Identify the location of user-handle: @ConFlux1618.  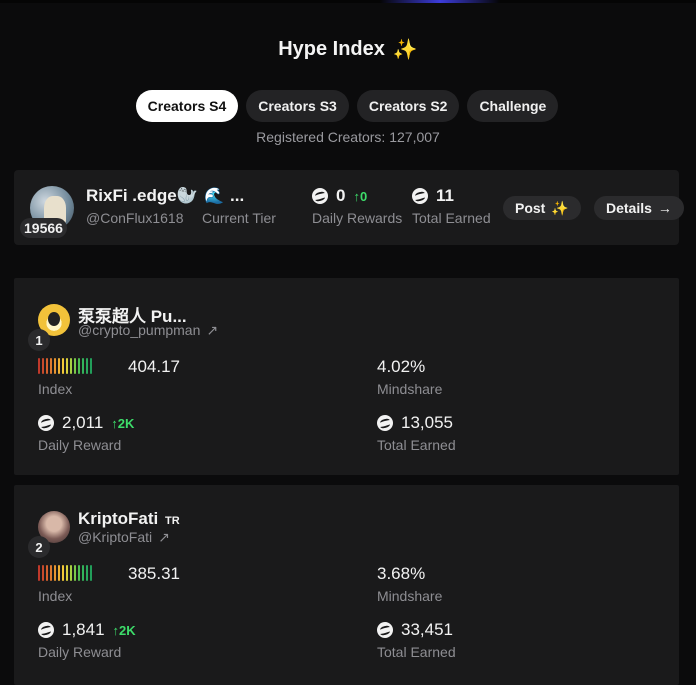
(135, 218).